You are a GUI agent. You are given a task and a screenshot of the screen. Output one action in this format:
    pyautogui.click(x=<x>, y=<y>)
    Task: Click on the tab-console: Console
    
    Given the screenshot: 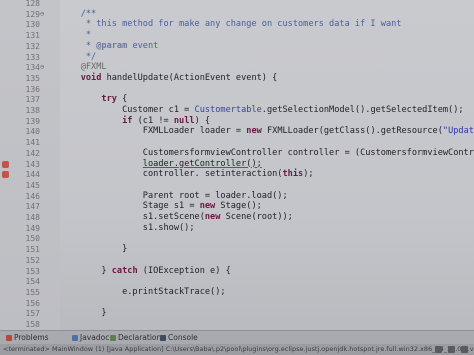 What is the action you would take?
    pyautogui.click(x=179, y=337)
    